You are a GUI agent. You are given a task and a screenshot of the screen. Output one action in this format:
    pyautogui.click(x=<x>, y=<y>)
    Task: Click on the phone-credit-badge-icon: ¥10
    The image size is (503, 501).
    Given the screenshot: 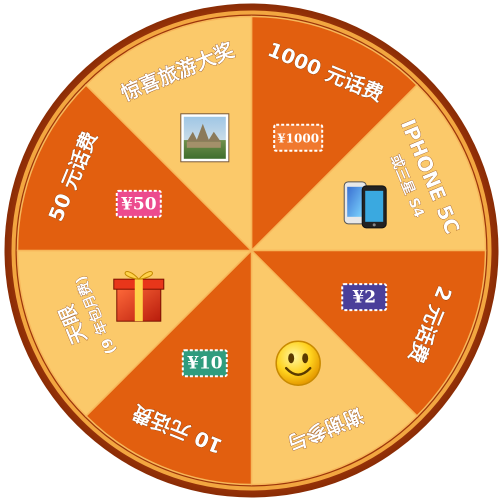 What is the action you would take?
    pyautogui.click(x=204, y=363)
    